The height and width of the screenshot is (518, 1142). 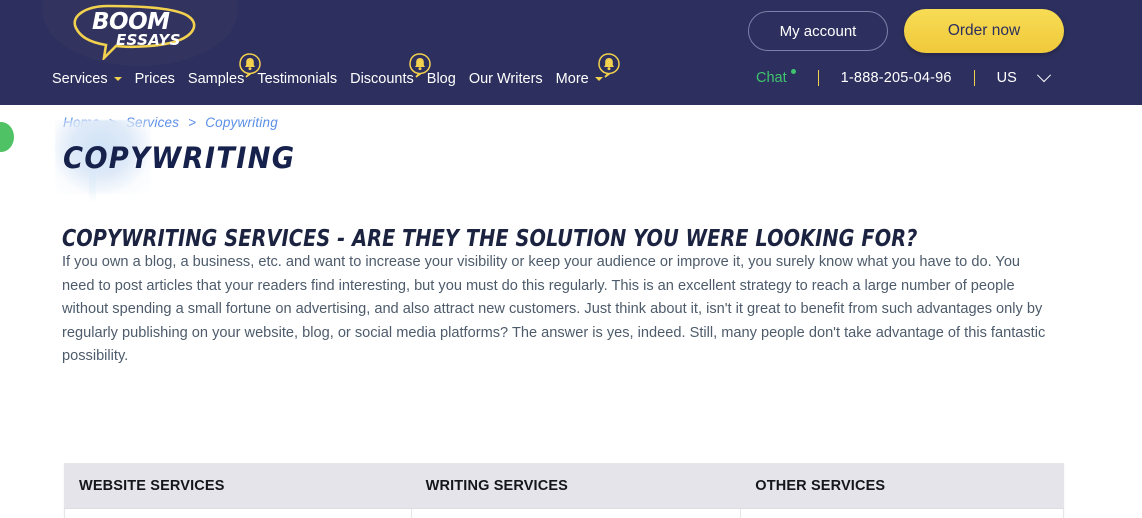 What do you see at coordinates (575, 513) in the screenshot?
I see `table-cell: Press Release` at bounding box center [575, 513].